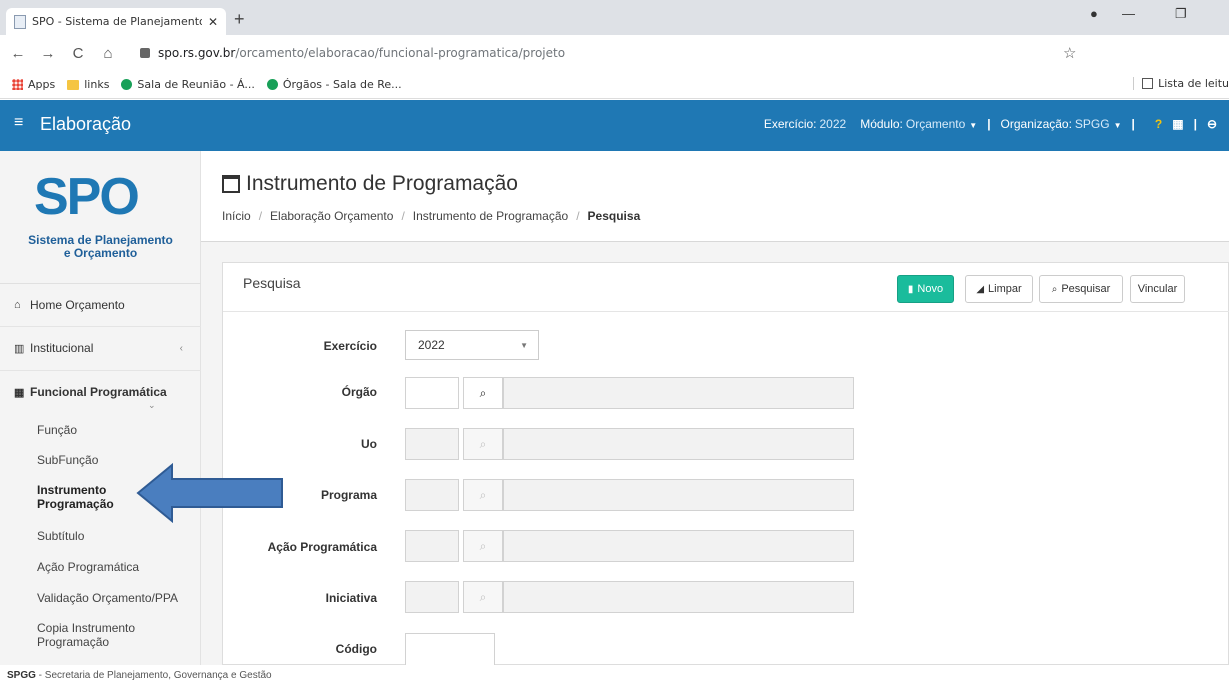 The image size is (1229, 686). Describe the element at coordinates (833, 124) in the screenshot. I see `exercicio-value: 2022` at that location.